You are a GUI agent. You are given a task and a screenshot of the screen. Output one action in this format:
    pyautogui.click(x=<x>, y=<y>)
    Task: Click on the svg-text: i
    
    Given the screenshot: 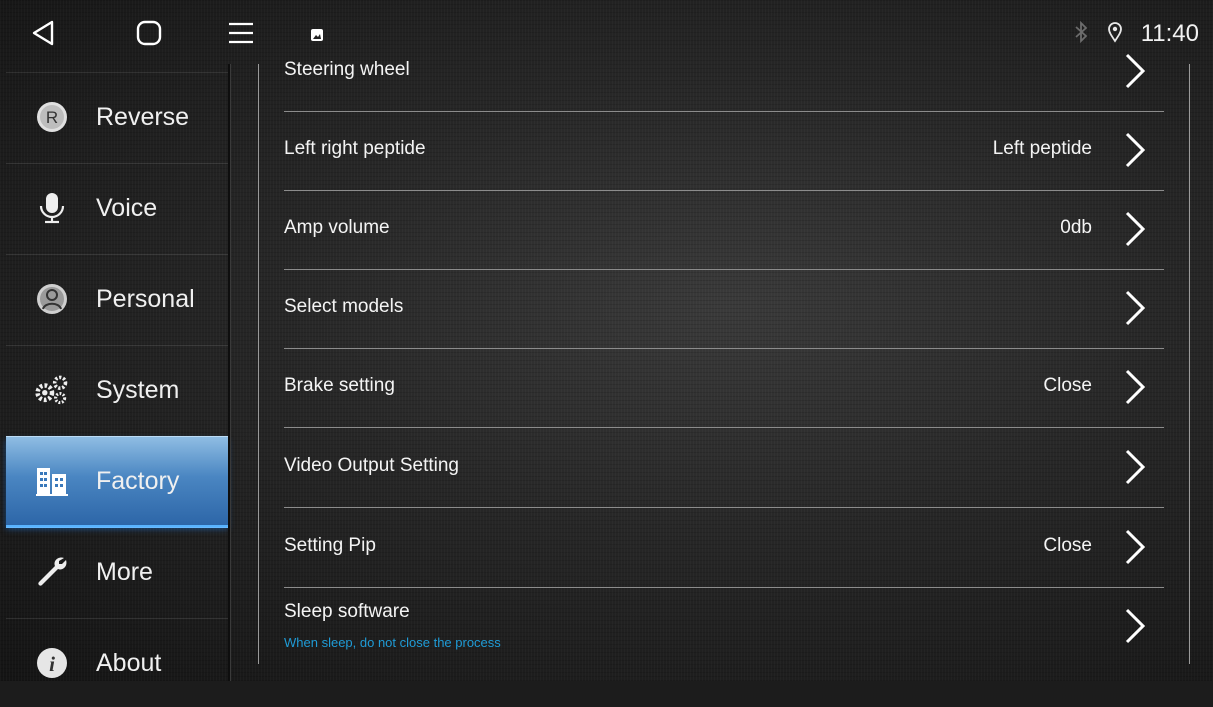 What is the action you would take?
    pyautogui.click(x=52, y=664)
    